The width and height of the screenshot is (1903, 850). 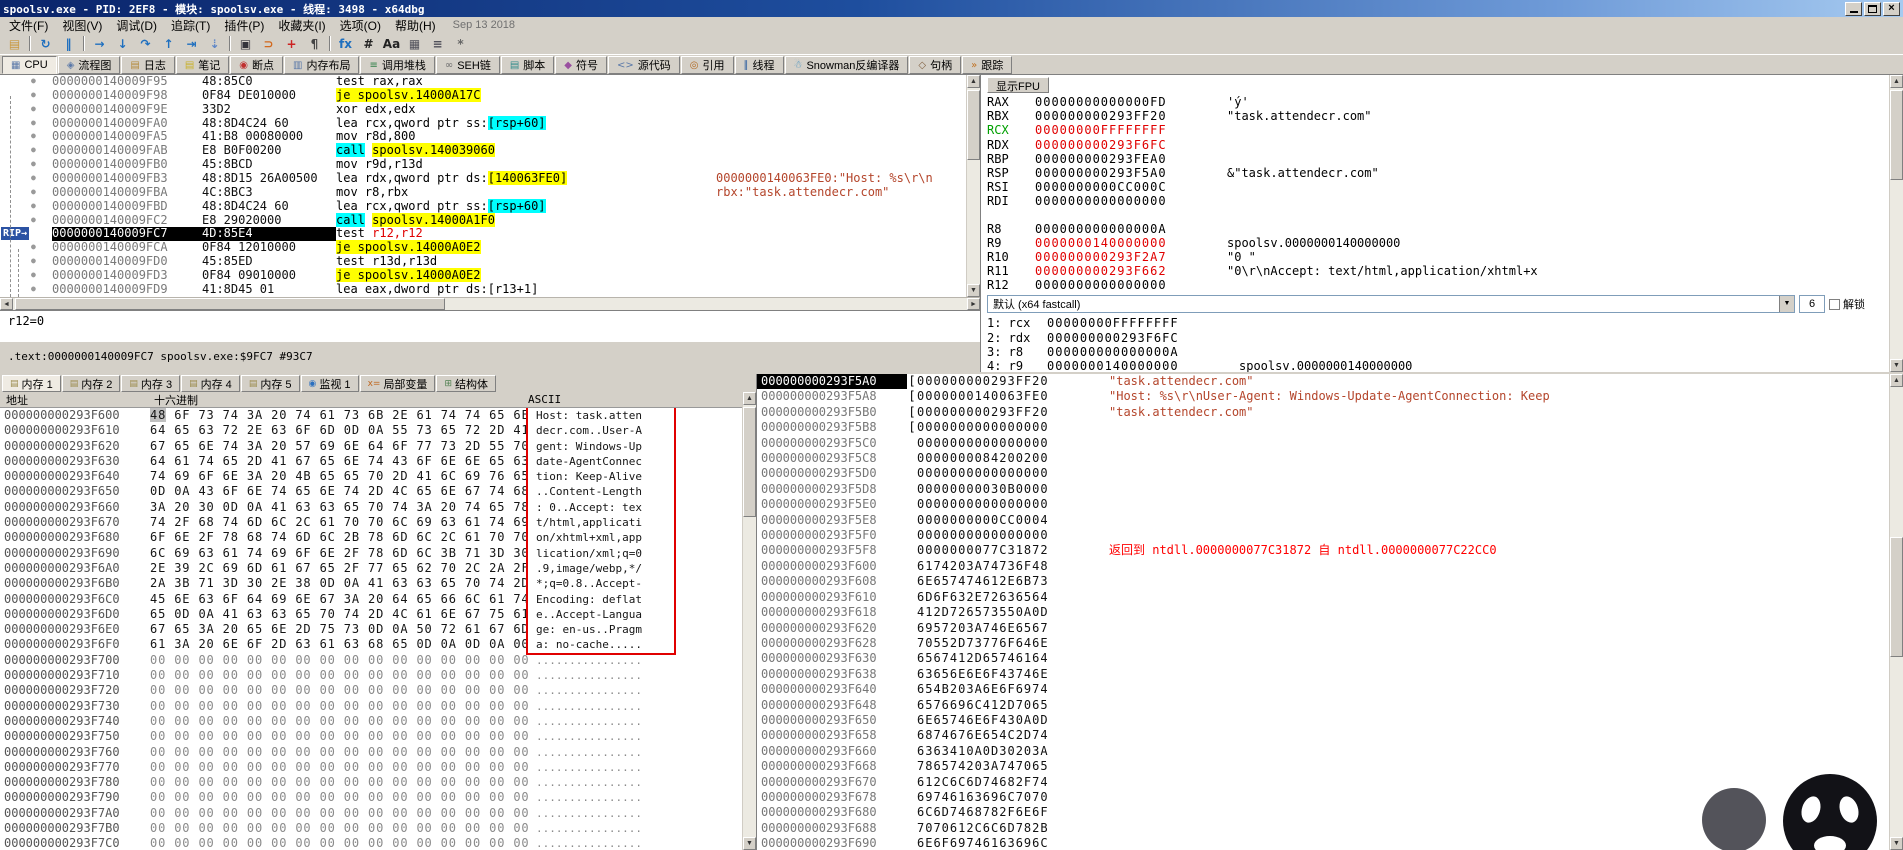 What do you see at coordinates (1896, 380) in the screenshot?
I see `stack-vscrollbar-up-button: ▲` at bounding box center [1896, 380].